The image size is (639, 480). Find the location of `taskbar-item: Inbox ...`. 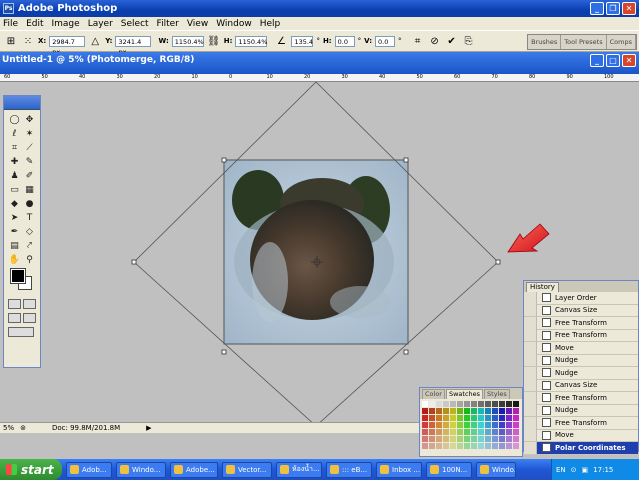

taskbar-item: Inbox ... is located at coordinates (399, 469).